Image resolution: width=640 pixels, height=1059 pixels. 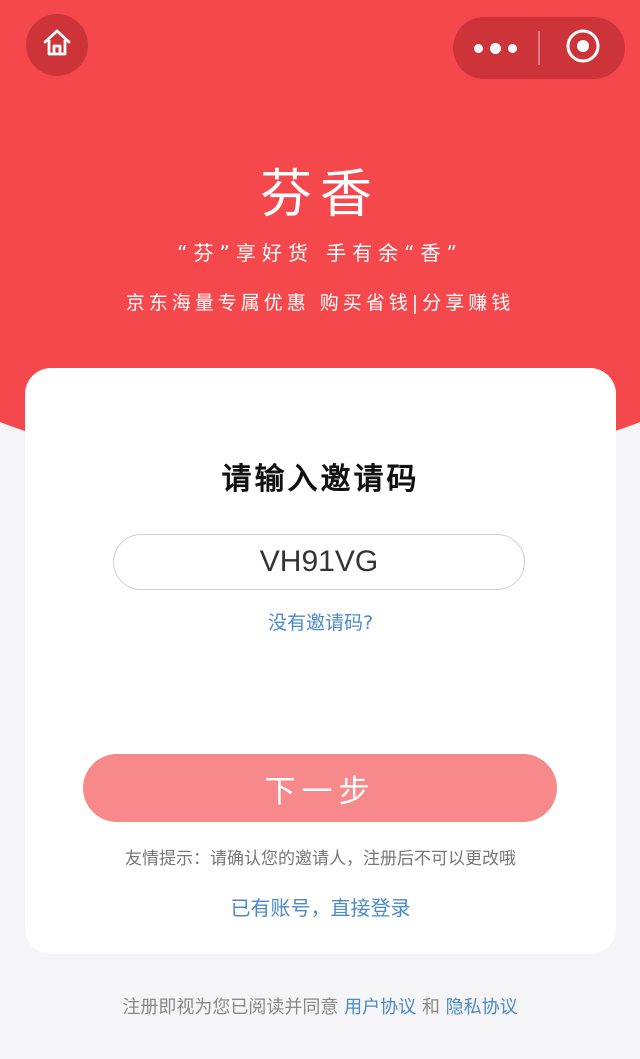 I want to click on more-button, so click(x=495, y=48).